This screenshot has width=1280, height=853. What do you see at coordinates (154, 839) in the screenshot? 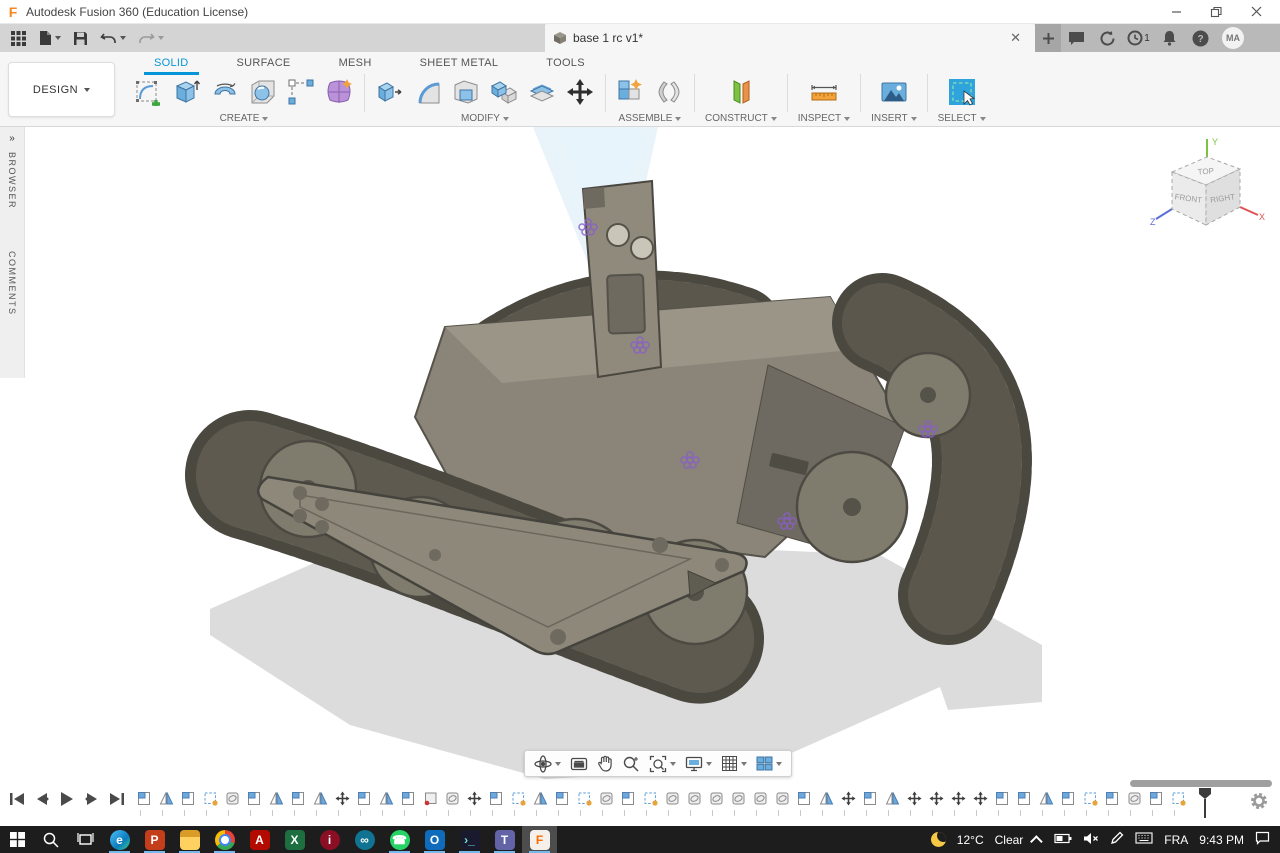
I see `taskbar-app-powerpoint: P` at bounding box center [154, 839].